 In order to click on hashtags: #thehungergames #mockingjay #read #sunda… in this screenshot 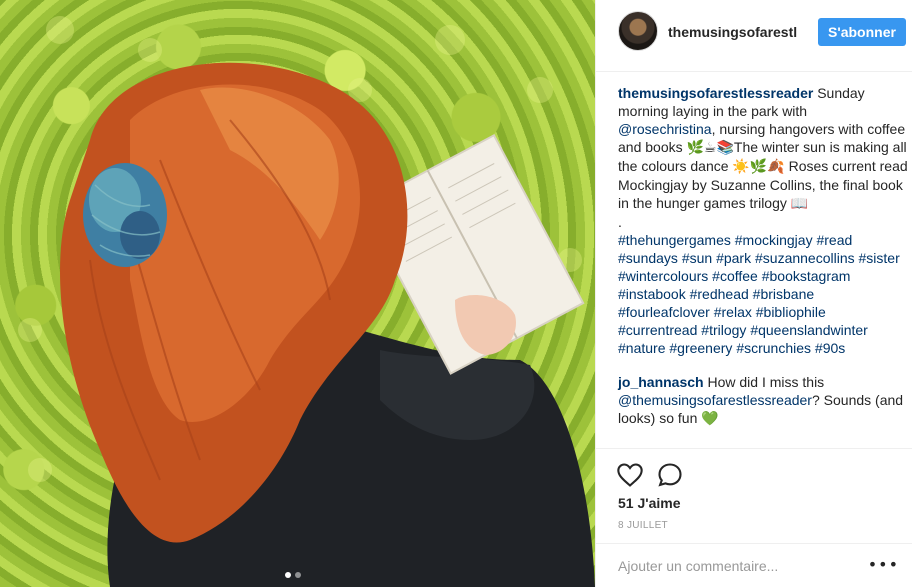, I will do `click(763, 294)`.